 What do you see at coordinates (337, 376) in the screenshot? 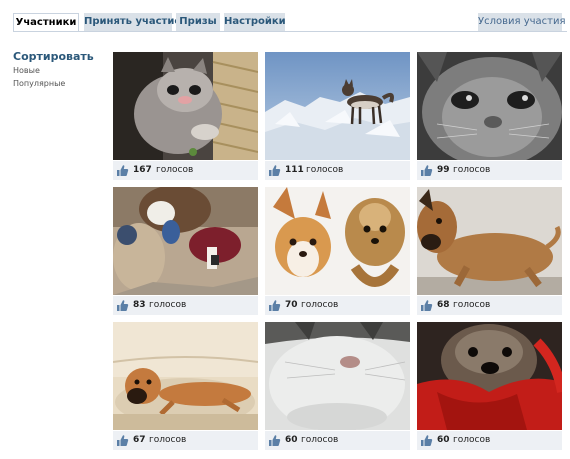
I see `photo-white-cat` at bounding box center [337, 376].